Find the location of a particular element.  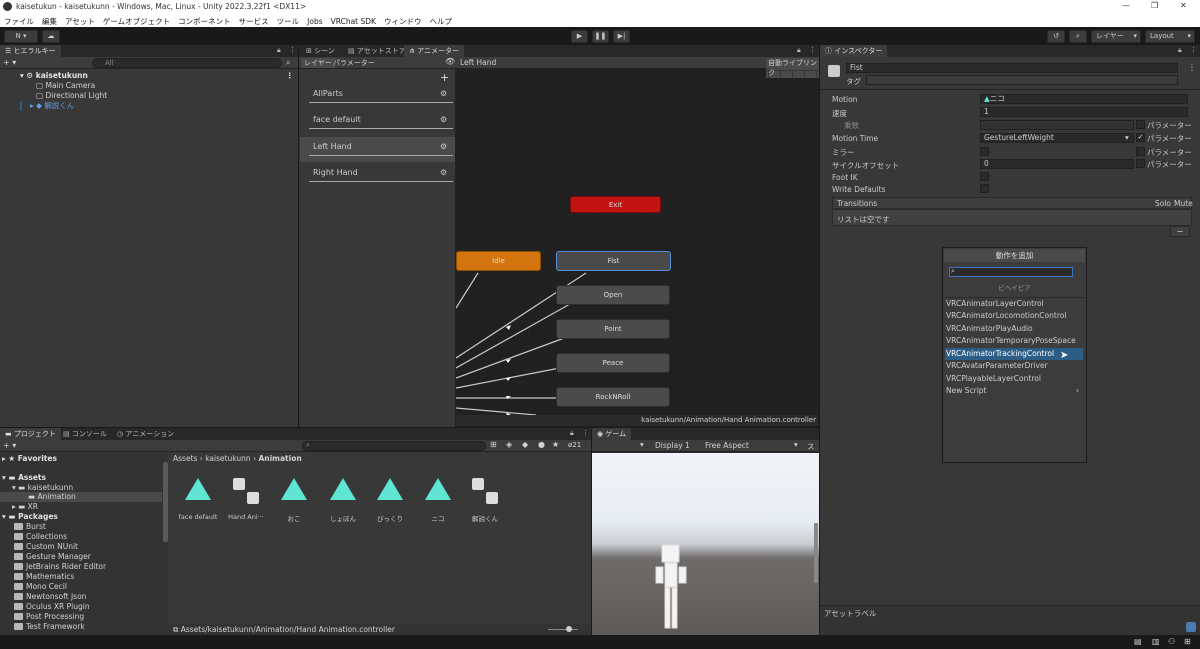

layer-item-face-default: face default ⚙ is located at coordinates (381, 120).